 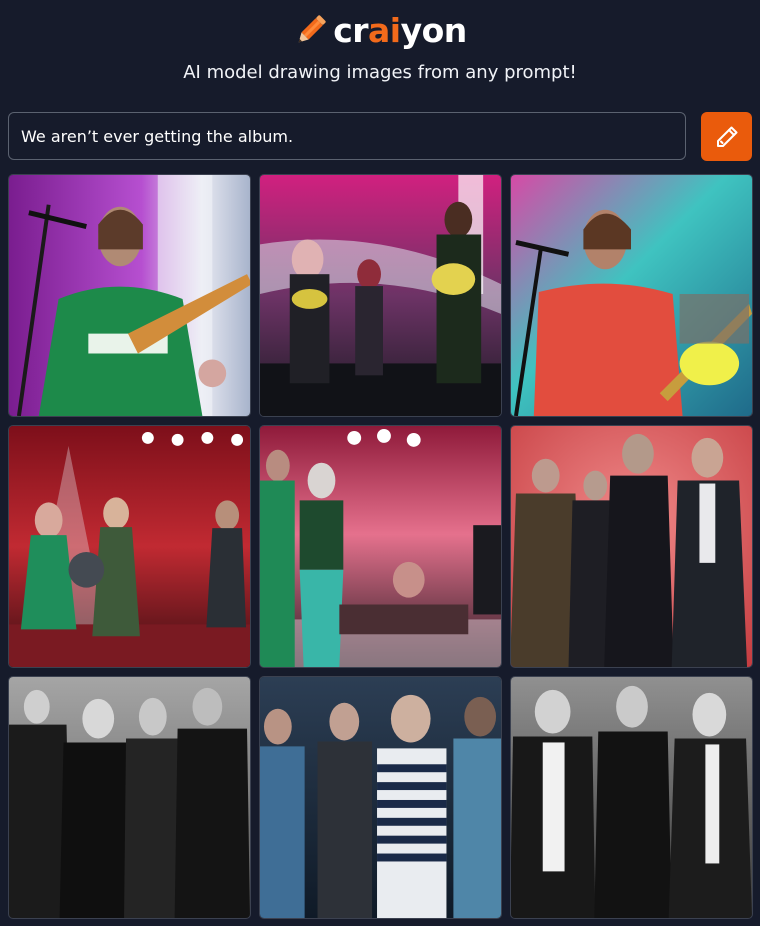 I want to click on pencil-icon, so click(x=726, y=136).